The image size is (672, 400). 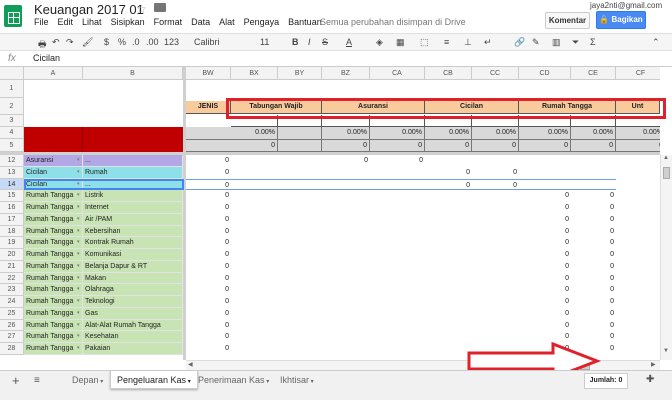 I want to click on column-header-CF: CF, so click(x=638, y=73).